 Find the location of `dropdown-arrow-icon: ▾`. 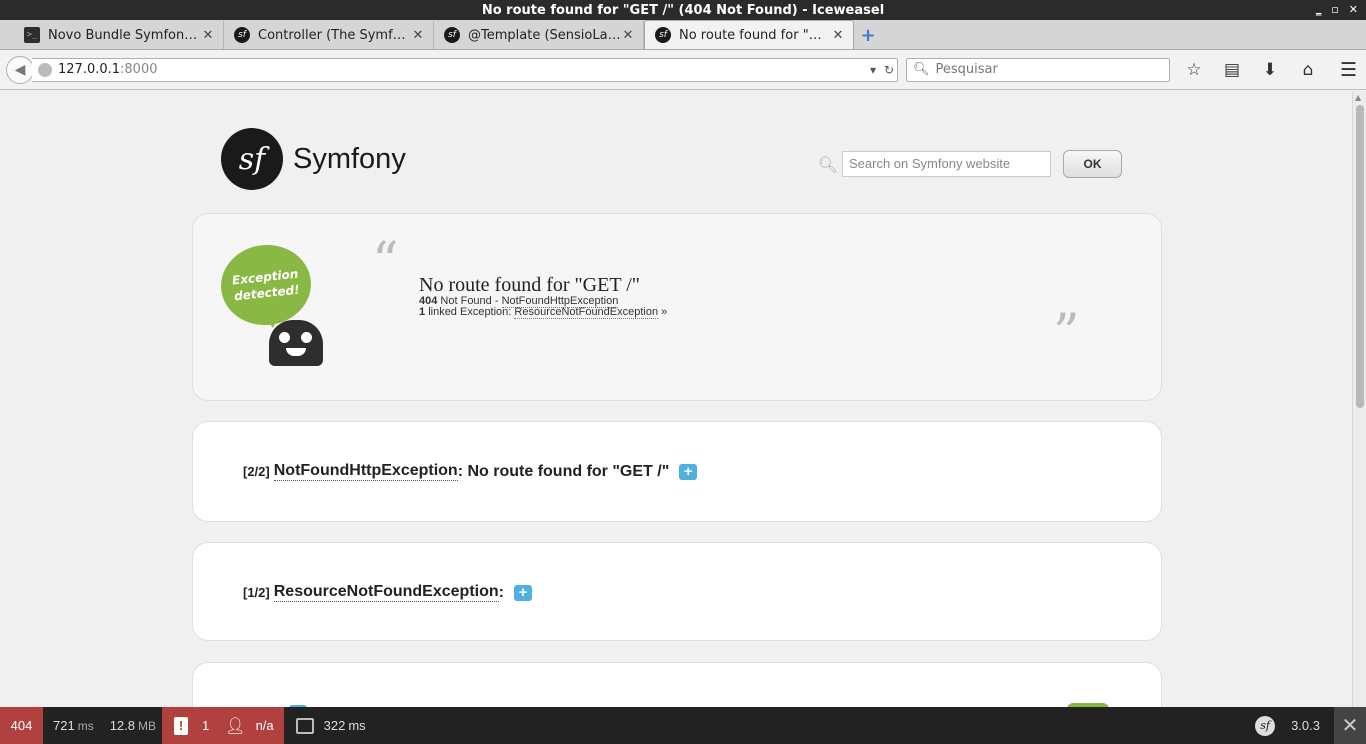

dropdown-arrow-icon: ▾ is located at coordinates (873, 70).